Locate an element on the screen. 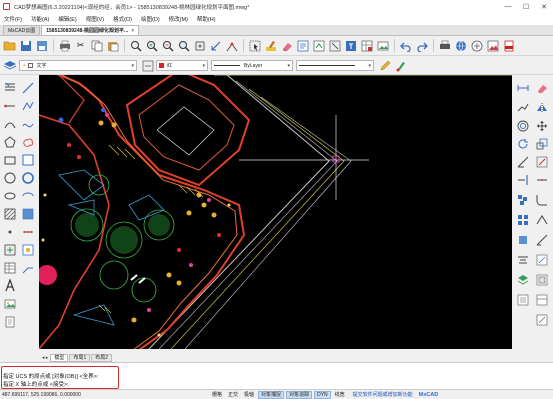 The image size is (553, 399). lineweight-combo: ▾ is located at coordinates (335, 65).